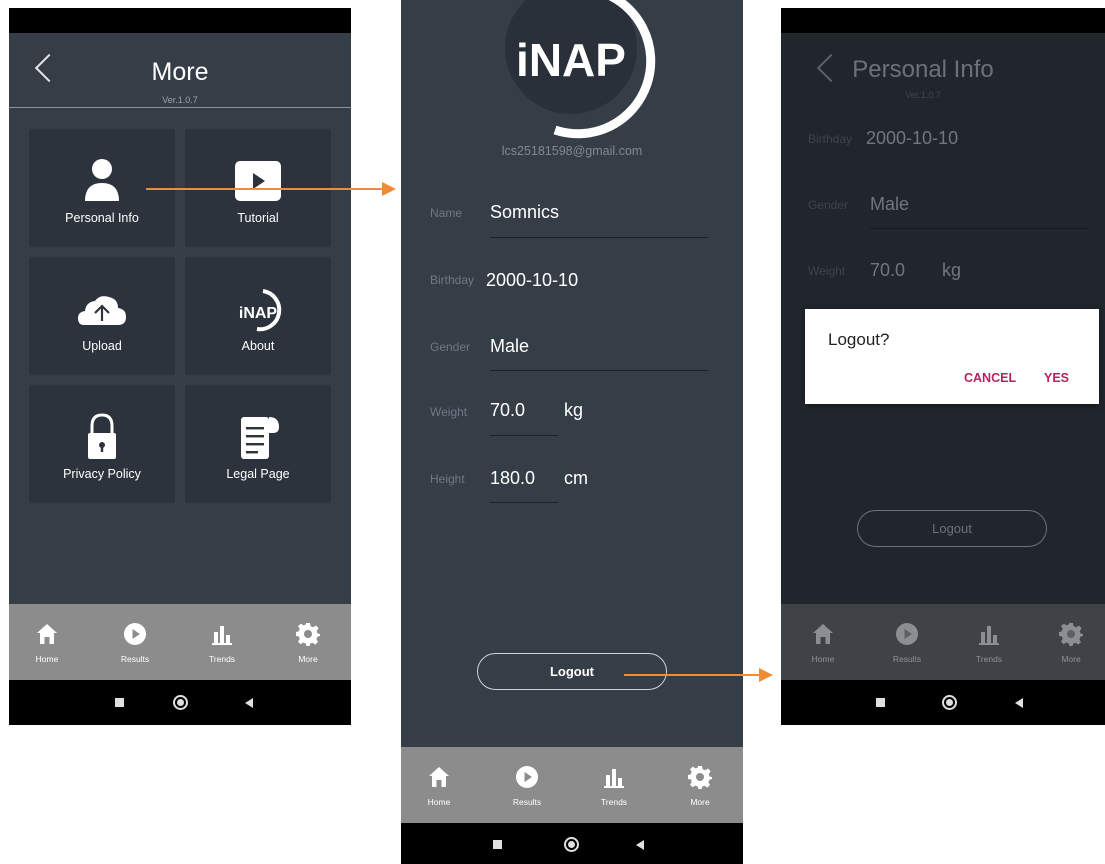 The width and height of the screenshot is (1105, 864). Describe the element at coordinates (102, 218) in the screenshot. I see `personal-info-label: Personal Info` at that location.